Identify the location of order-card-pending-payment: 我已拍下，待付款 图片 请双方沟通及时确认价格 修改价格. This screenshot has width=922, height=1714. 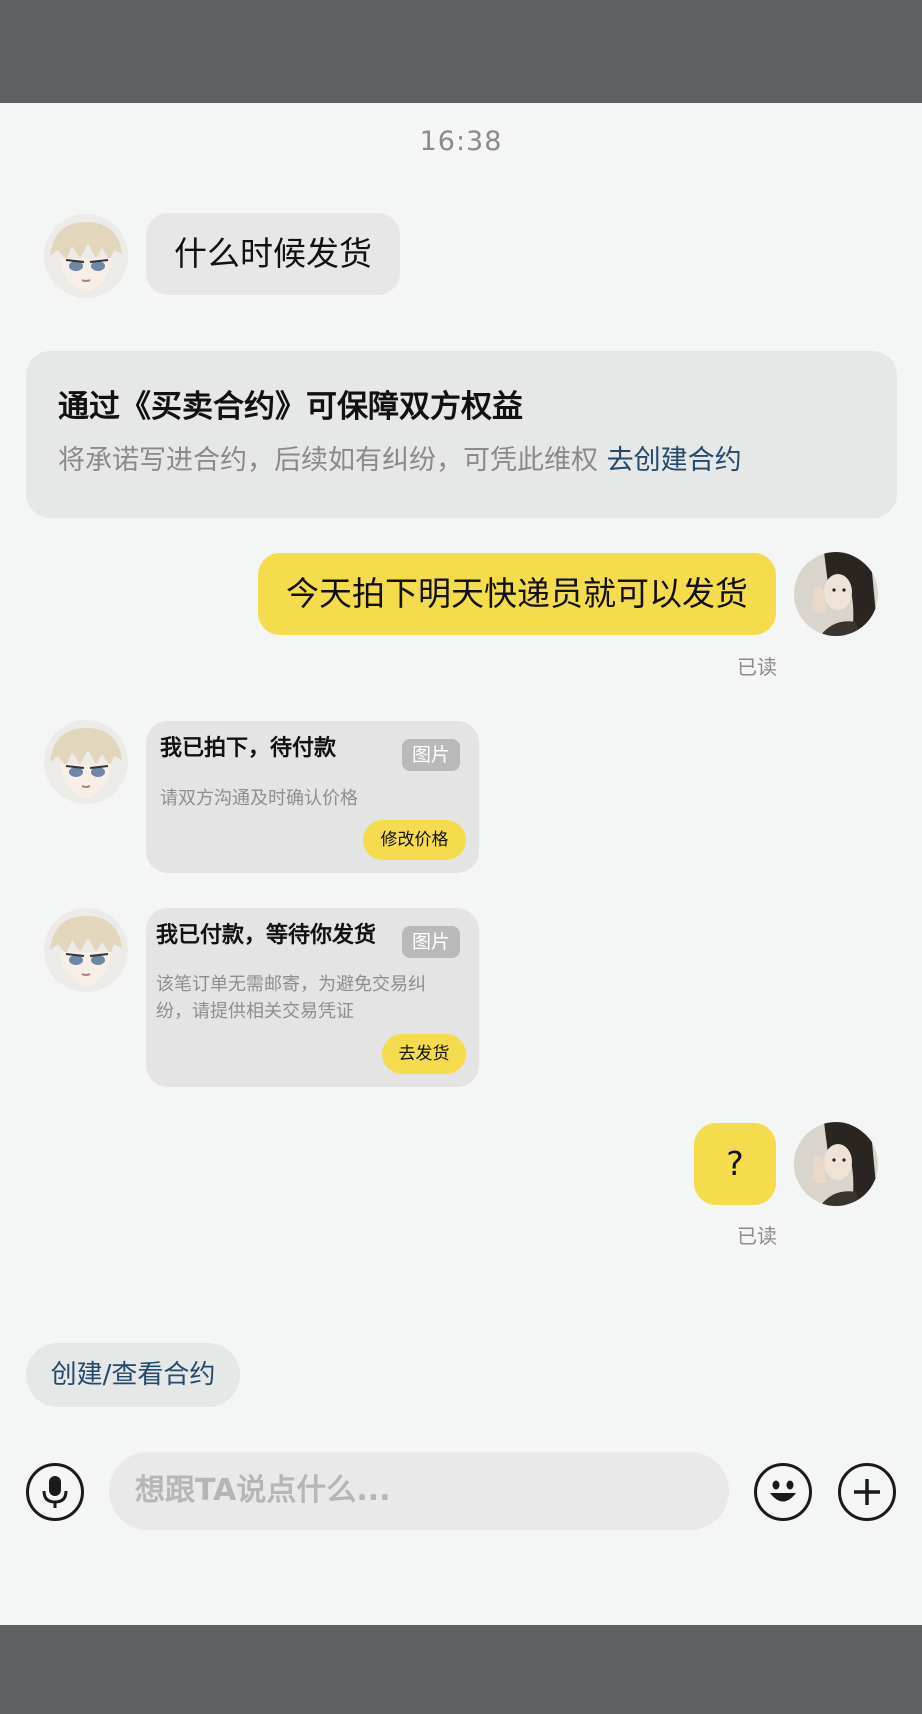
(312, 797).